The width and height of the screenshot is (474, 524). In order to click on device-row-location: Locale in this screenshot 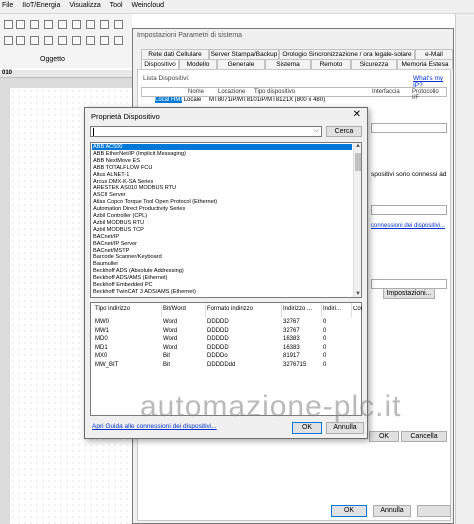, I will do `click(192, 100)`.